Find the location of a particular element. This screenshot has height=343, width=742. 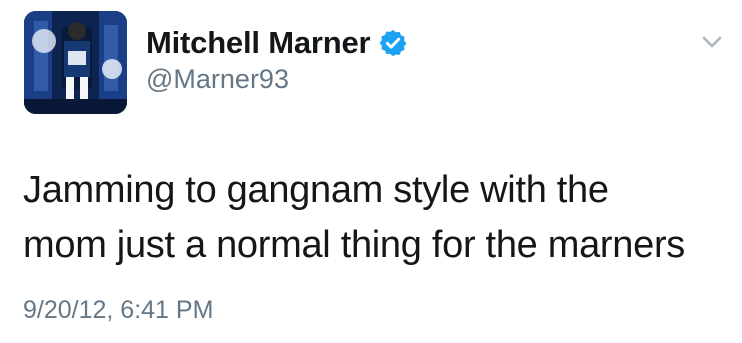

avatar-photo-icon is located at coordinates (75, 62).